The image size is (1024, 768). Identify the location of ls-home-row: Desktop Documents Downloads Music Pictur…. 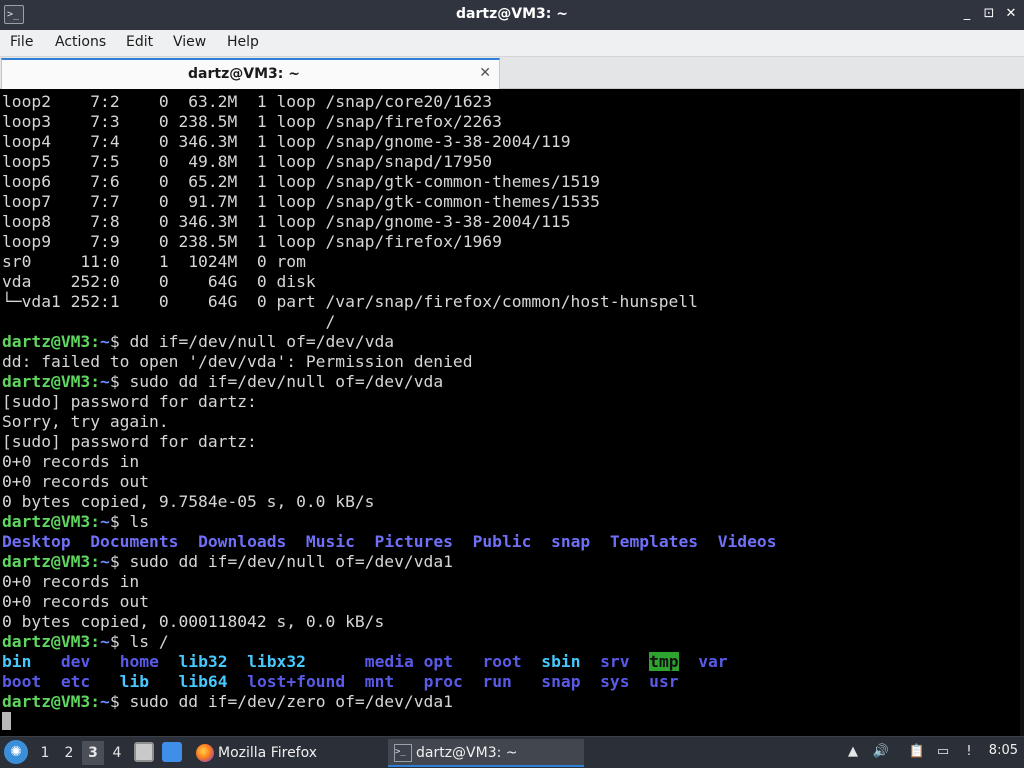
(389, 542).